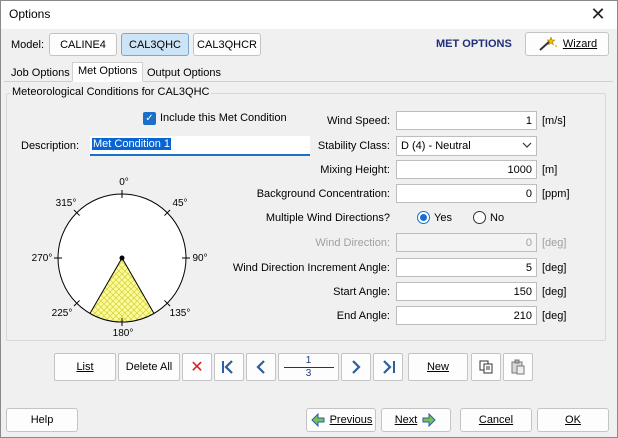 This screenshot has width=618, height=438. What do you see at coordinates (573, 420) in the screenshot?
I see `ok-button: OK` at bounding box center [573, 420].